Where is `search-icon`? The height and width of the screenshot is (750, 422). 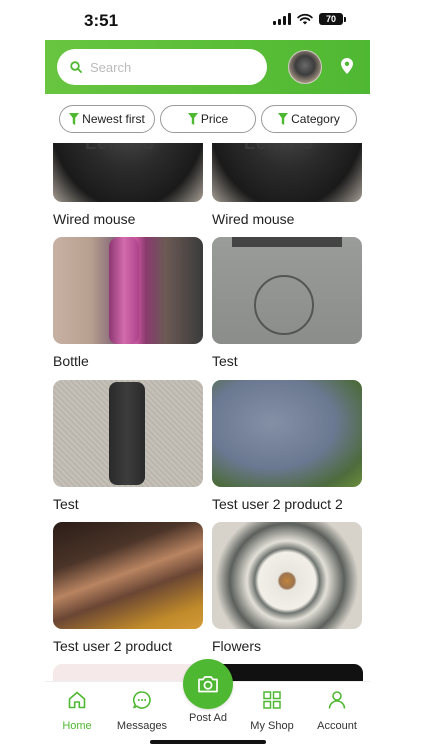
search-icon is located at coordinates (76, 67).